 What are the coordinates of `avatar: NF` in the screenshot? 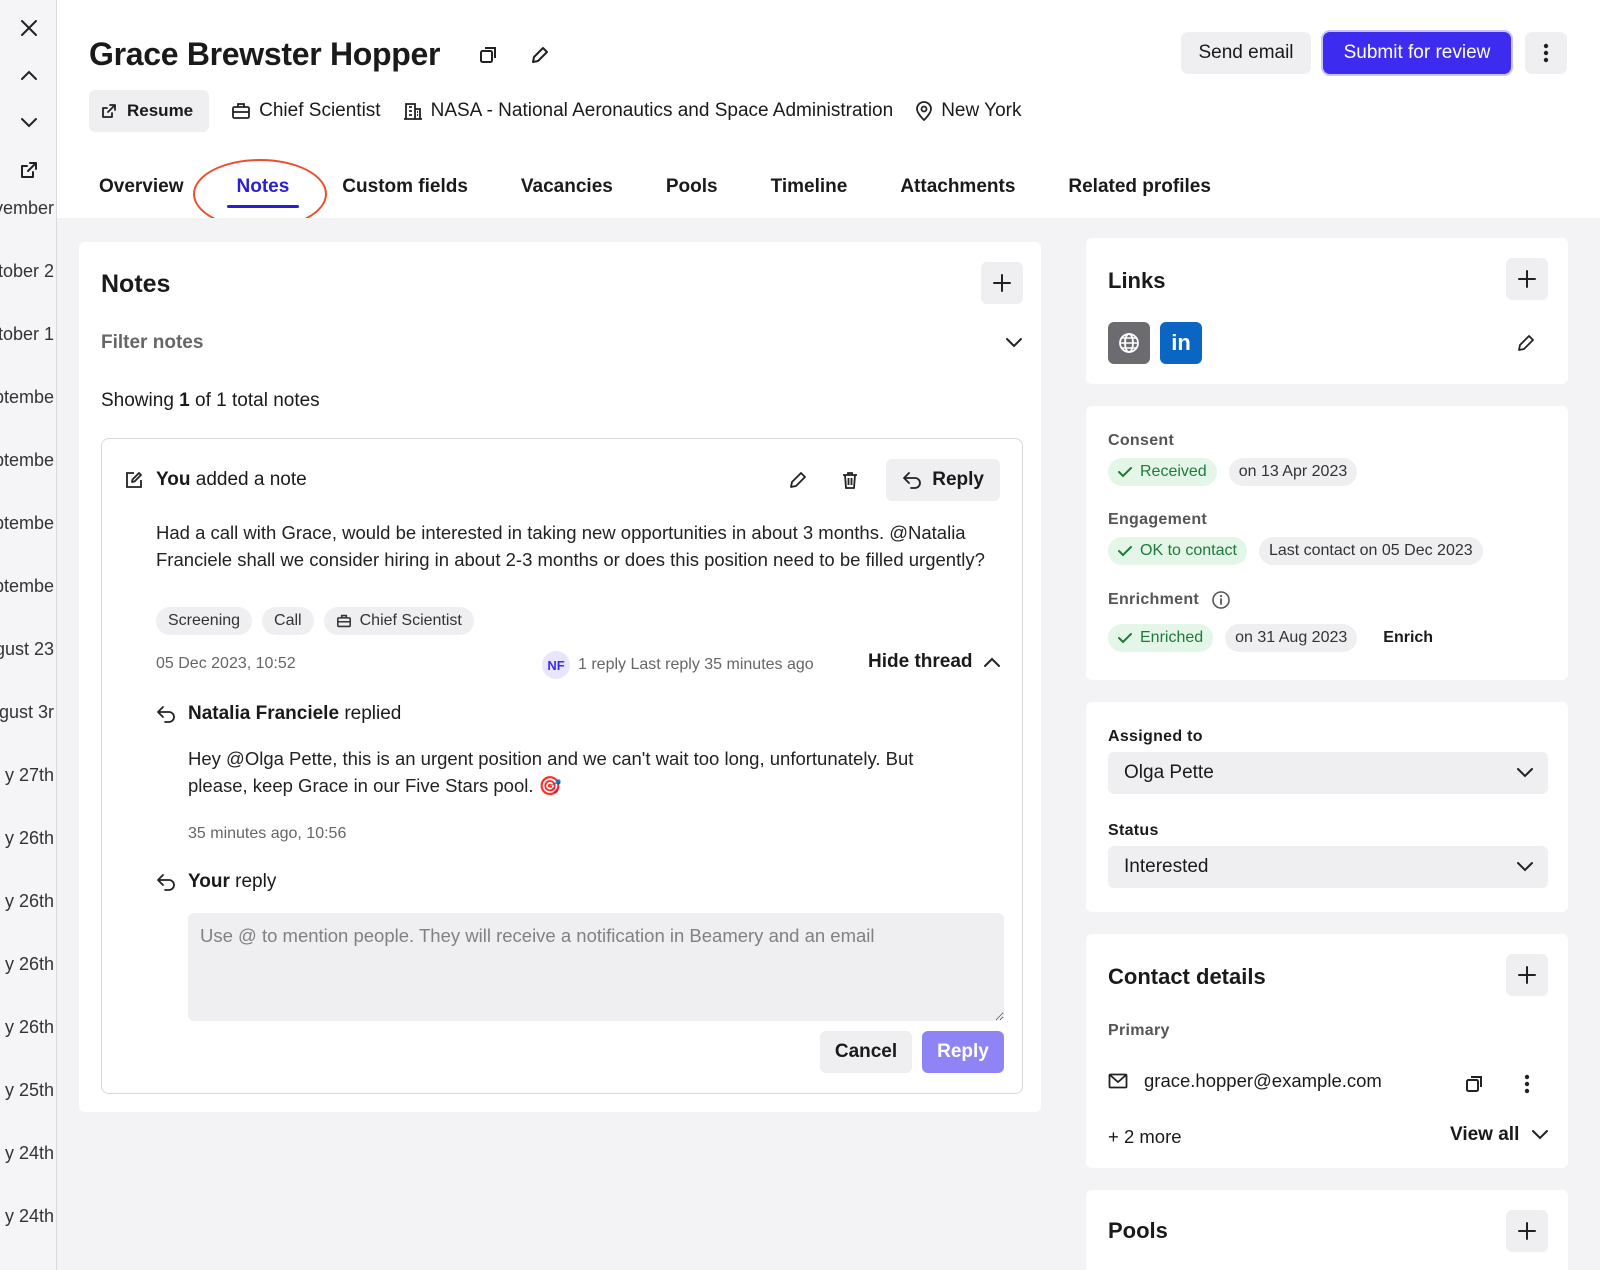 It's located at (556, 665).